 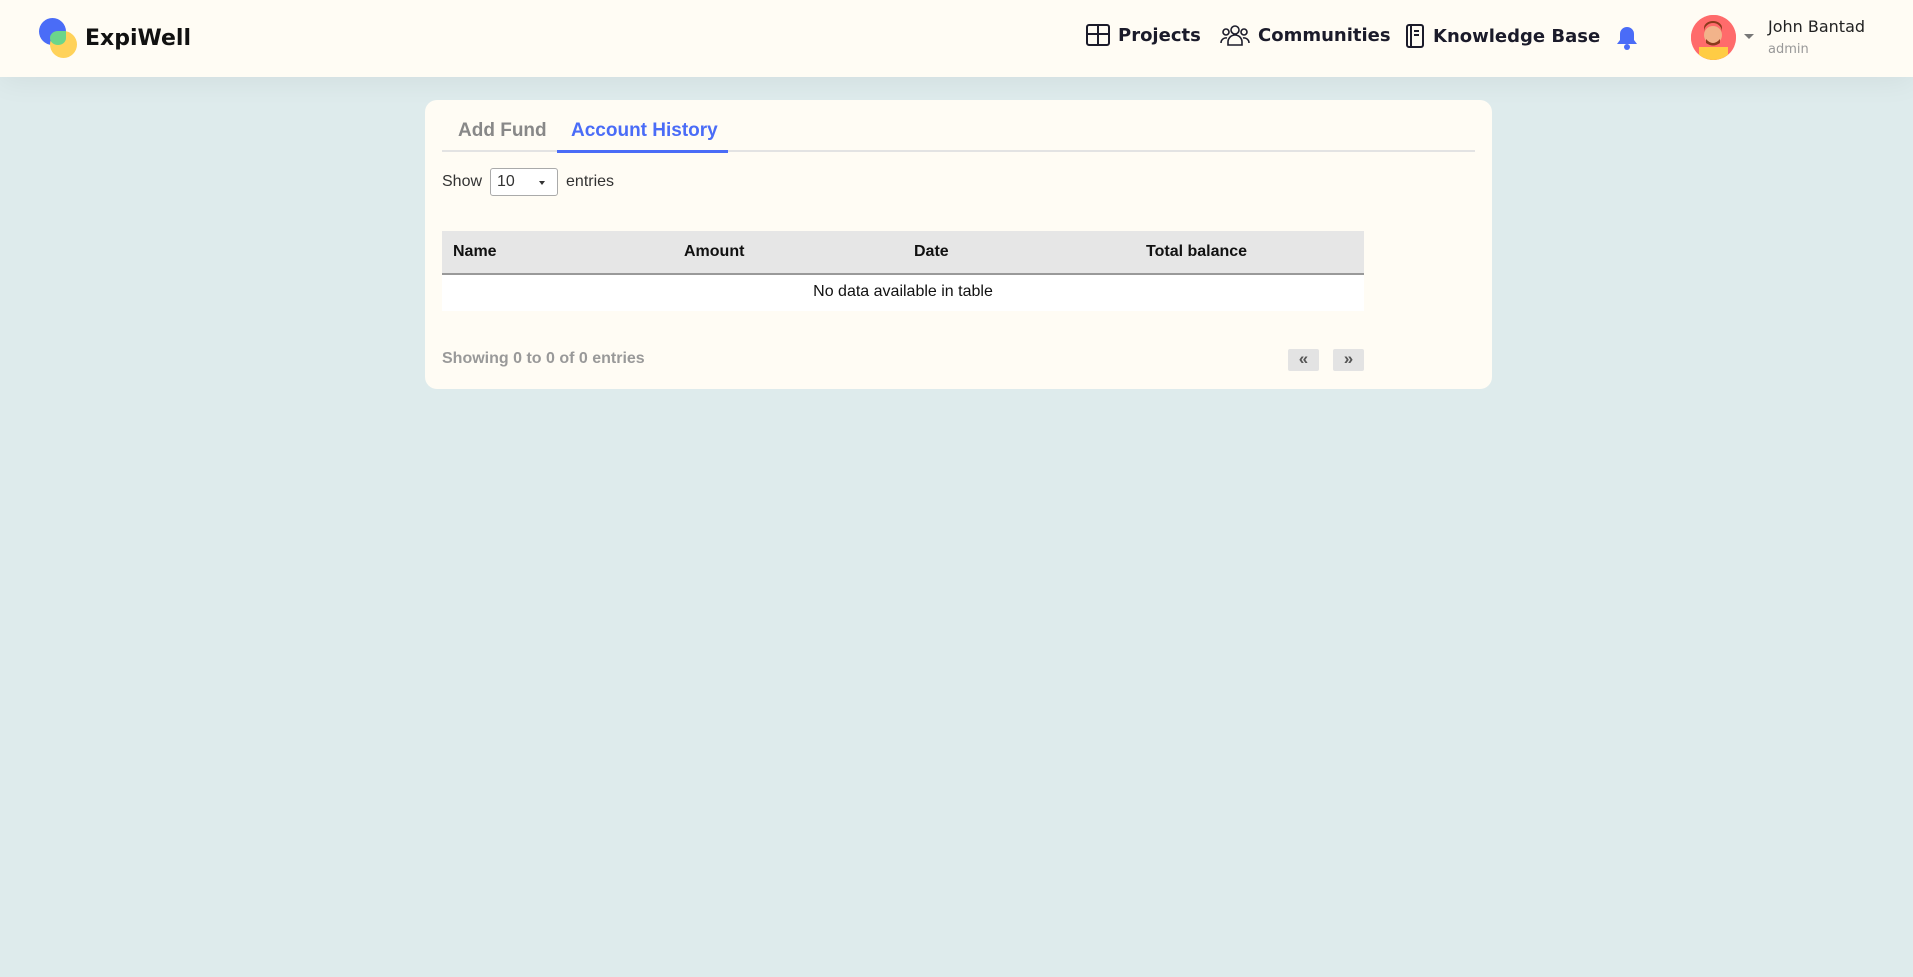 I want to click on column-name: Name, so click(x=475, y=252).